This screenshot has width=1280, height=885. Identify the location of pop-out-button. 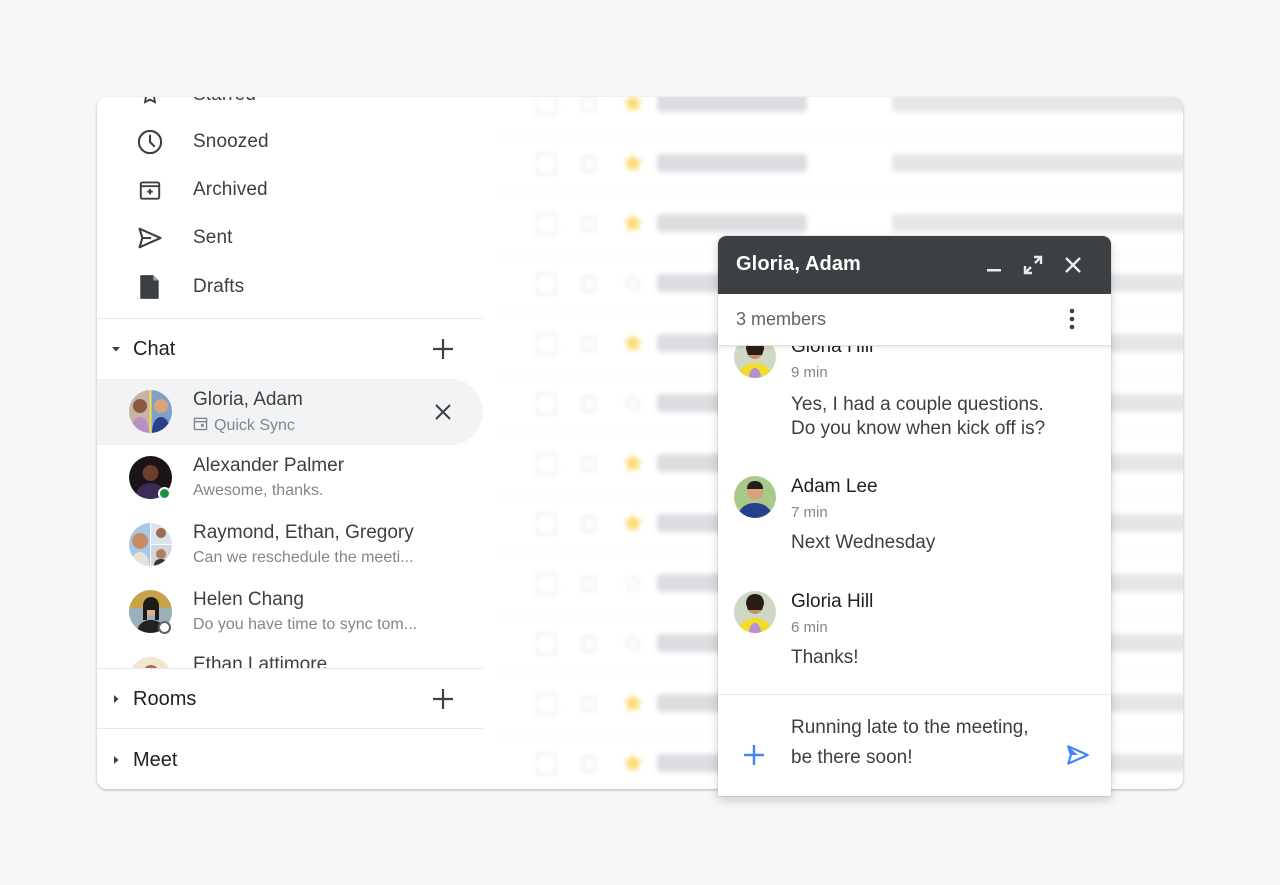
(1033, 265).